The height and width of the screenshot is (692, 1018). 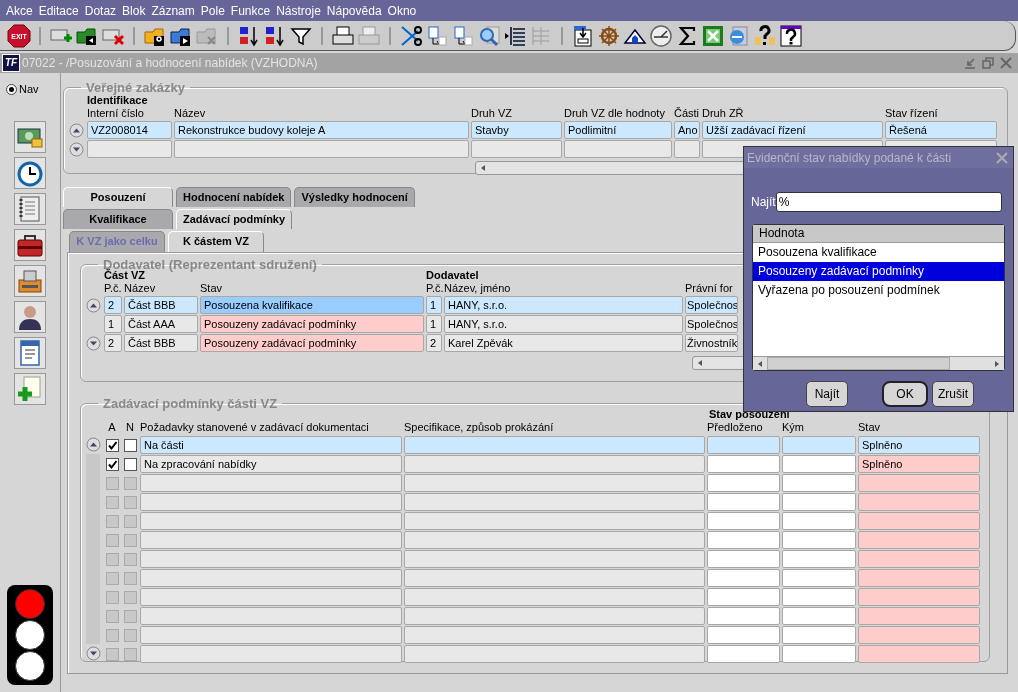 I want to click on column-header: Požadavky stanovené v zadávací dokumentaci, so click(x=255, y=427).